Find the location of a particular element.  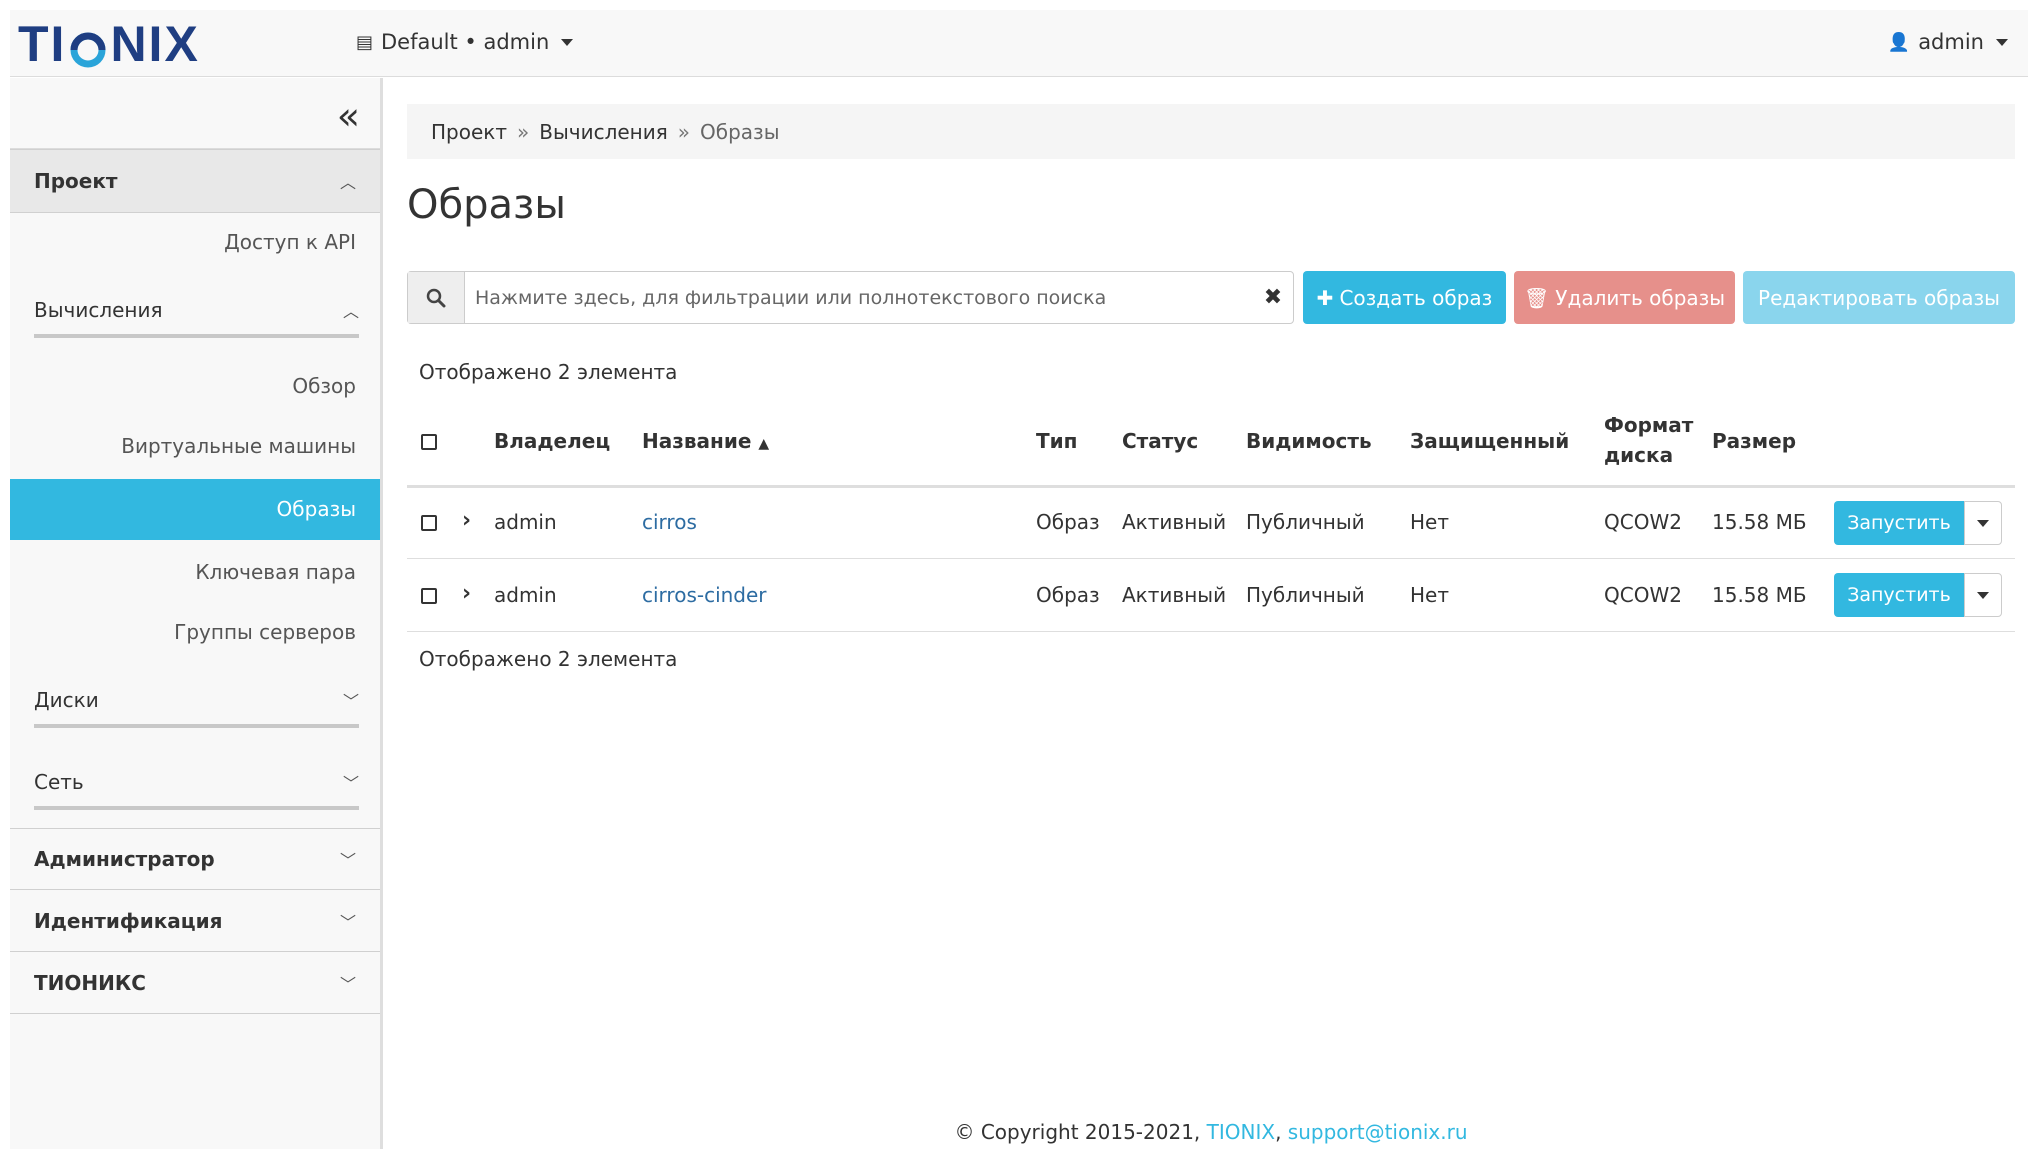

sidebar-section-identity: Идентификация ﹀ is located at coordinates (195, 921).